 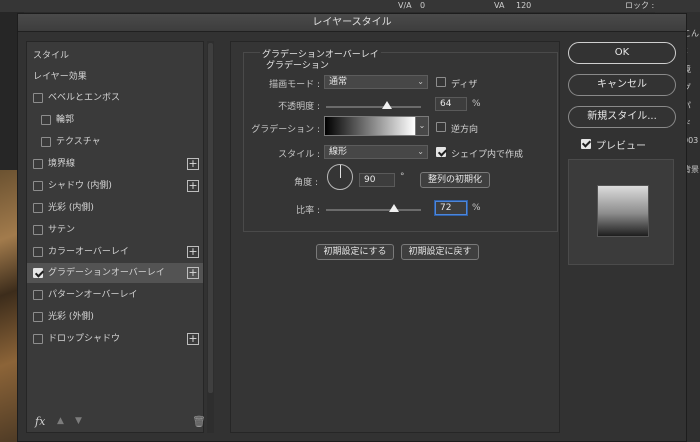 What do you see at coordinates (297, 66) in the screenshot?
I see `sub-title: グラデーション` at bounding box center [297, 66].